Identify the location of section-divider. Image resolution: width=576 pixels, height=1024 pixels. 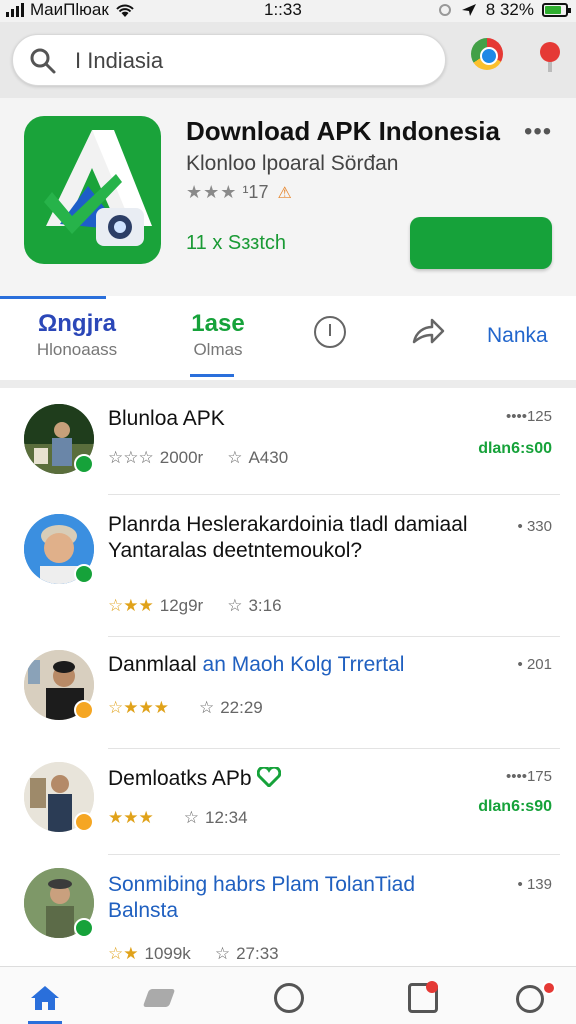
(288, 384).